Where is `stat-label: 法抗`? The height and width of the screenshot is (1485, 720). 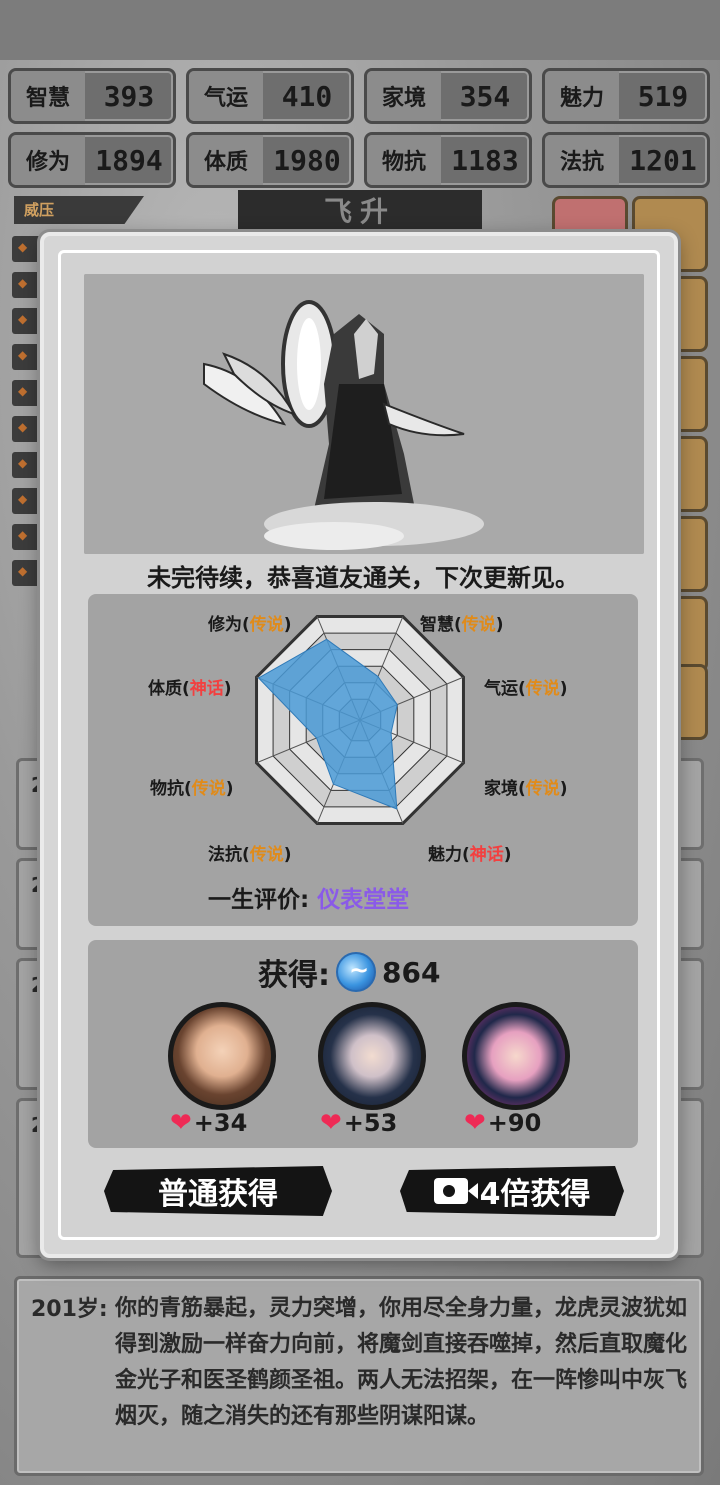
stat-label: 法抗 is located at coordinates (582, 160).